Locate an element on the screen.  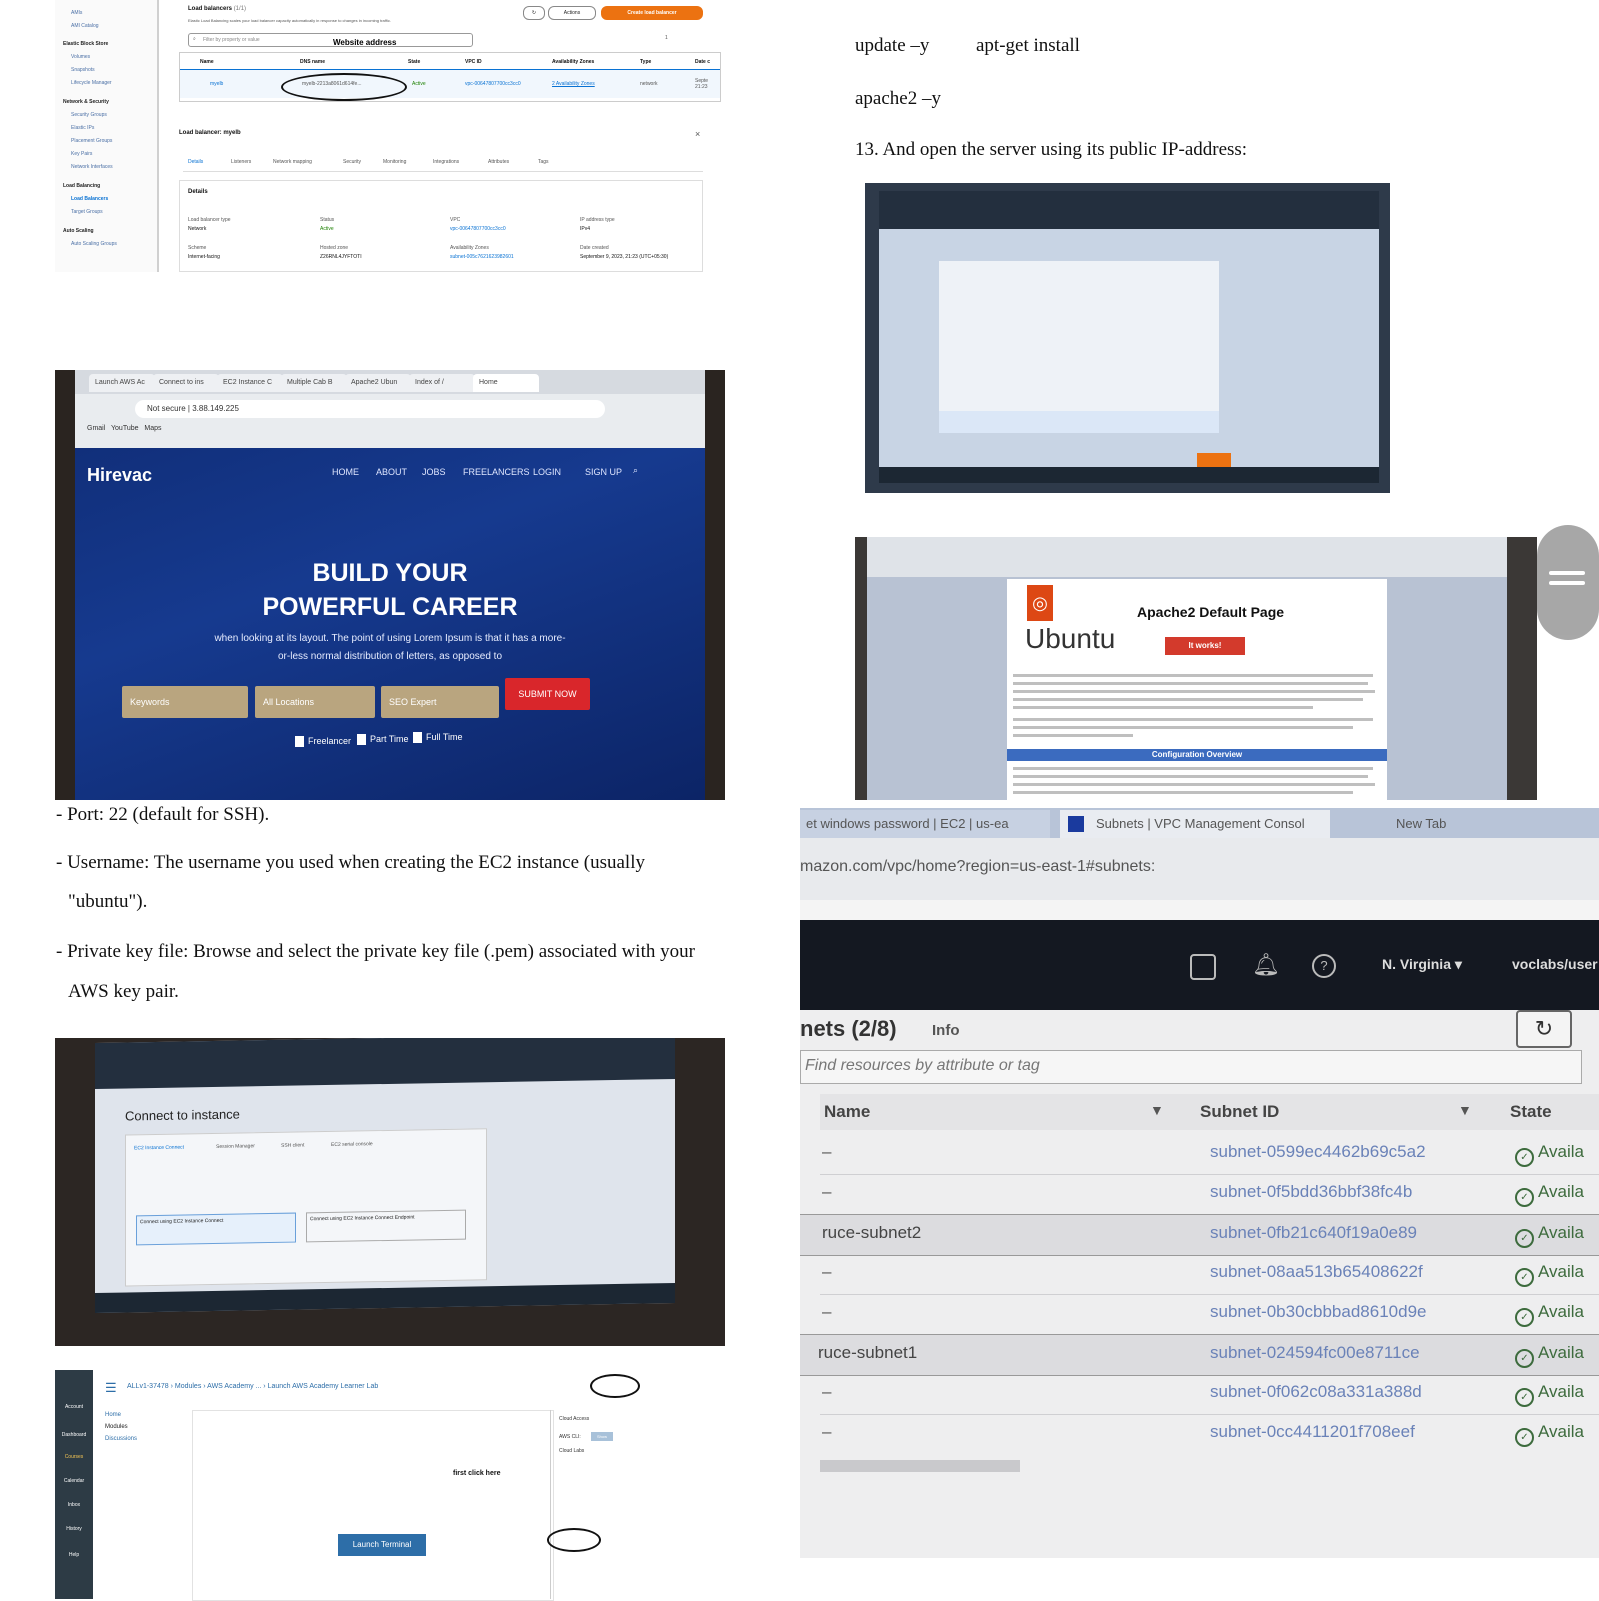
row-subnet-id: subnet-0fb21c640f19a0e89 is located at coordinates (1313, 1233).